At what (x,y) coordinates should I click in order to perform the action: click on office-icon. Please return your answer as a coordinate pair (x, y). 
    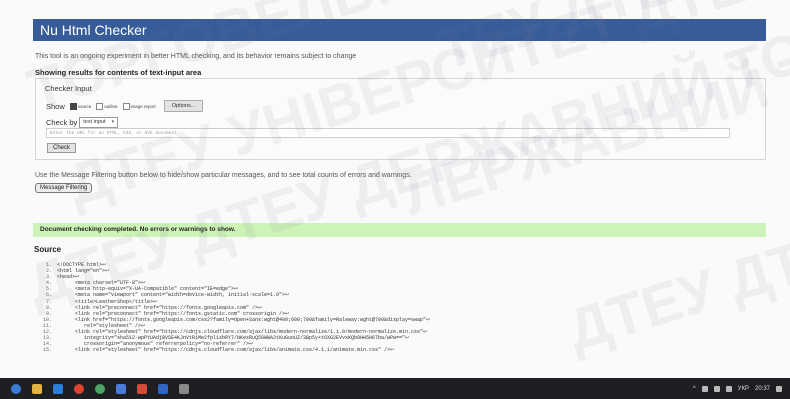
    Looking at the image, I should click on (142, 388).